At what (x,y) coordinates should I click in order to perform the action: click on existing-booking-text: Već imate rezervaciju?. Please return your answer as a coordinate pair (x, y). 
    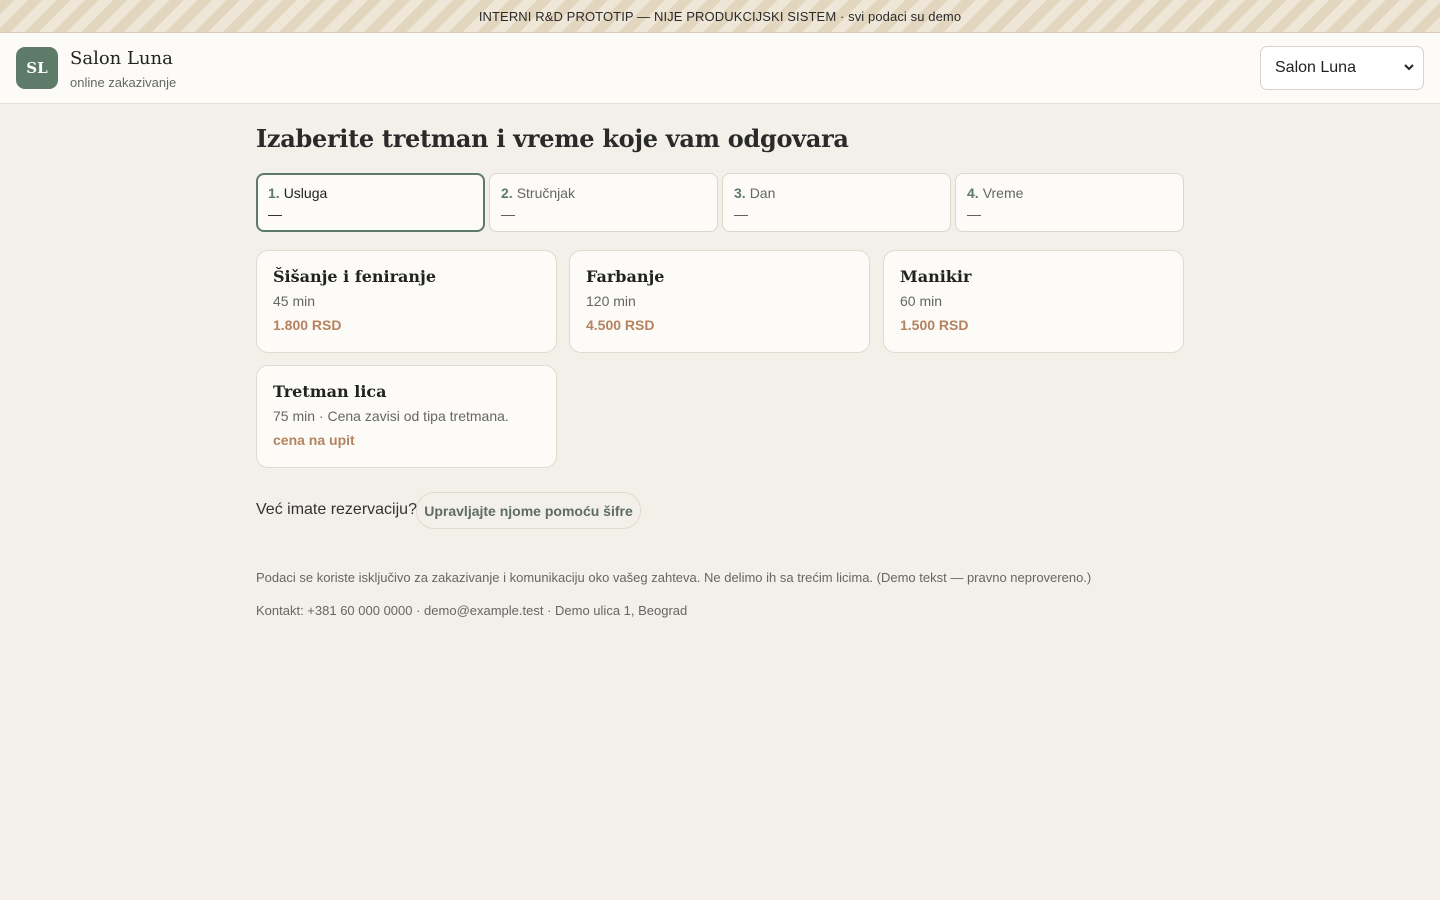
    Looking at the image, I should click on (336, 509).